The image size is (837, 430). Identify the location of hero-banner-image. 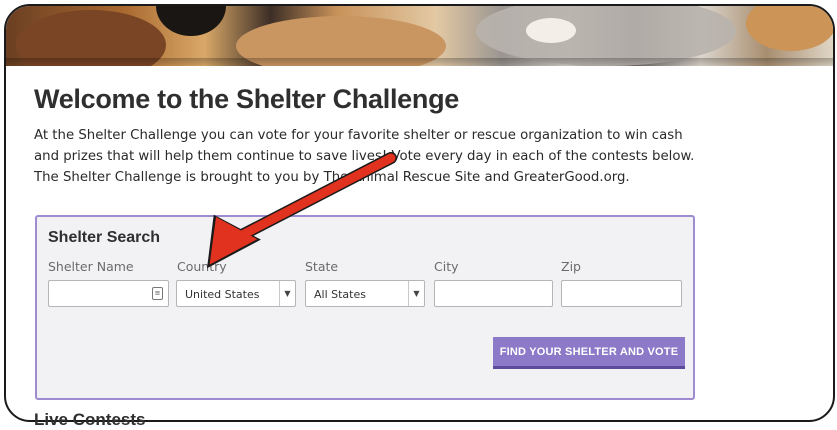
(419, 36).